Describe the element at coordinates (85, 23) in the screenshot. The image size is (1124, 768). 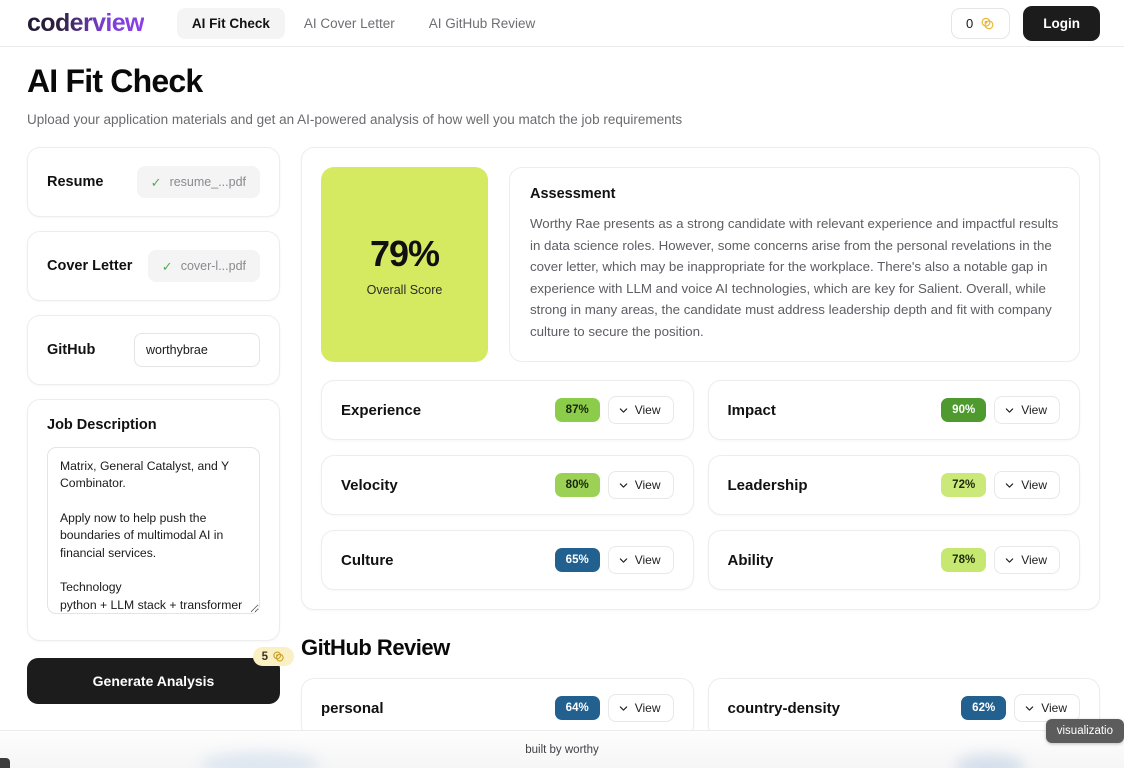
I see `app-logo: coderview` at that location.